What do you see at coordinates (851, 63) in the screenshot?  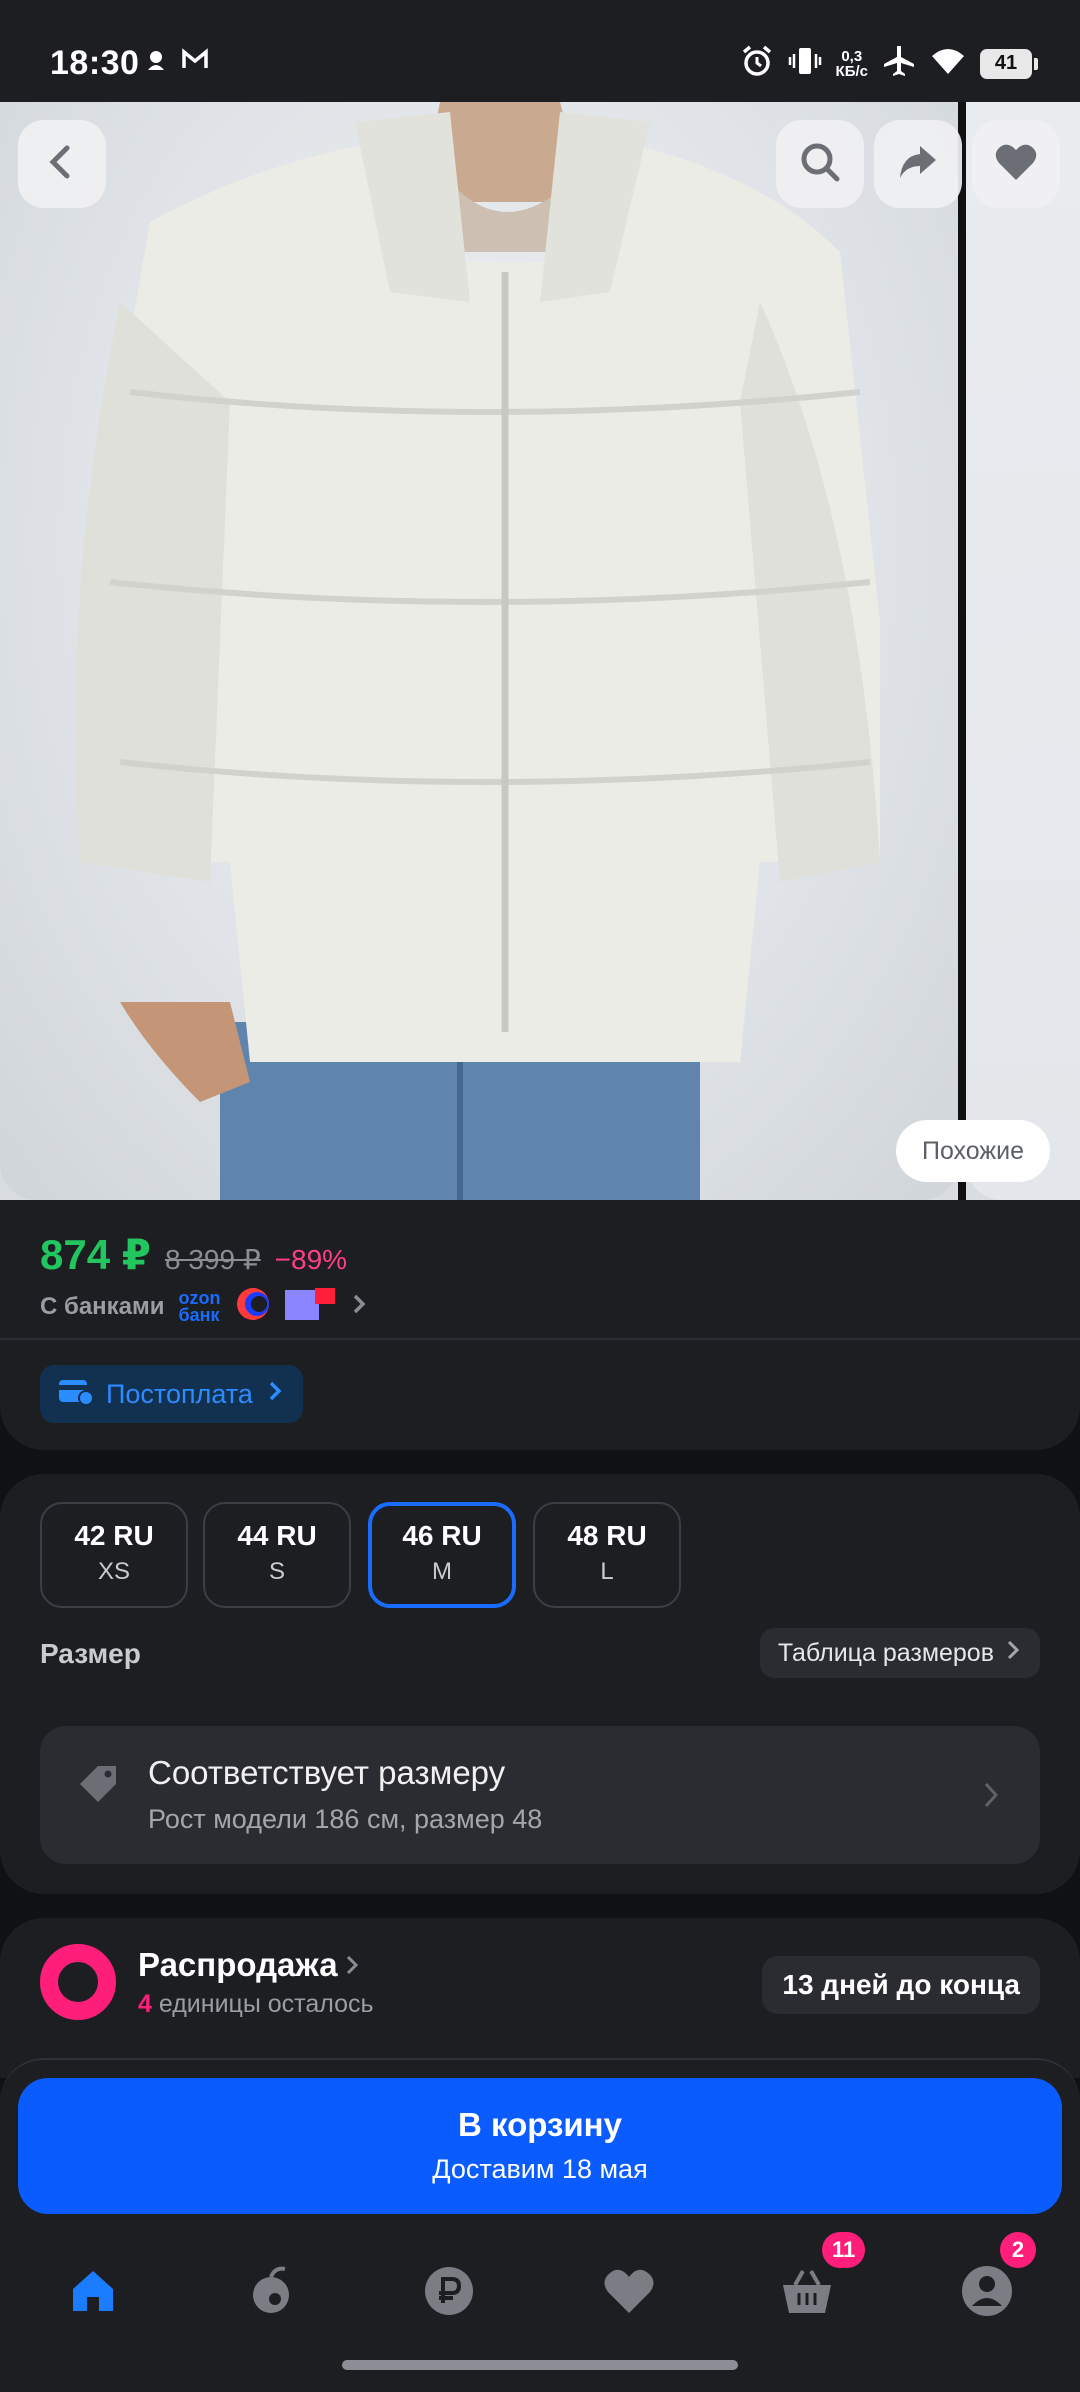 I see `network-speed: 0,3 КБ/с` at bounding box center [851, 63].